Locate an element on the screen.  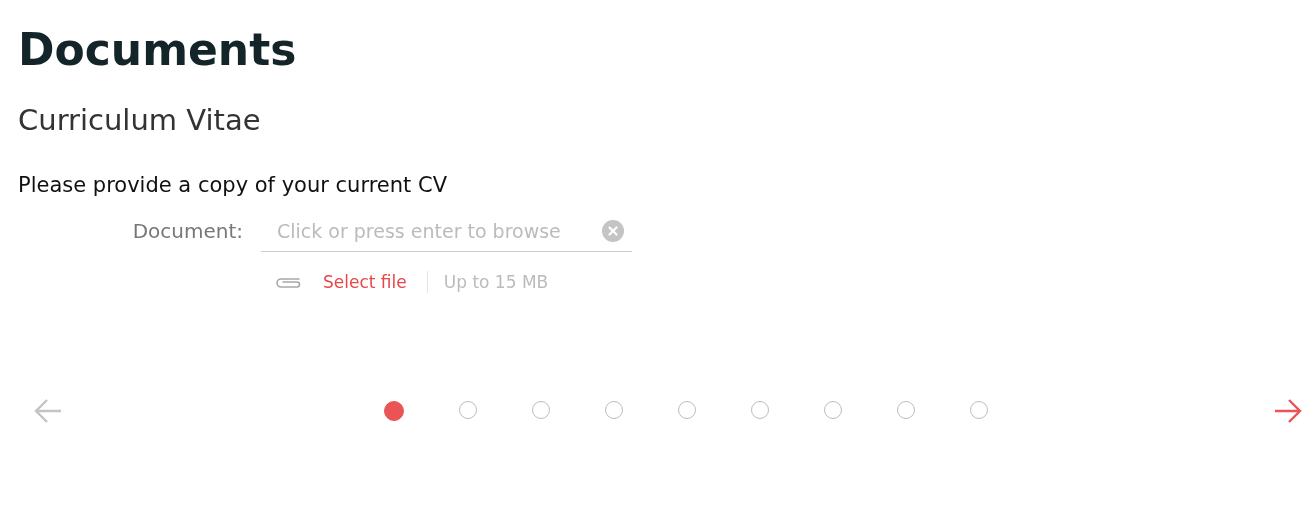
next-arrow-icon is located at coordinates (1288, 411).